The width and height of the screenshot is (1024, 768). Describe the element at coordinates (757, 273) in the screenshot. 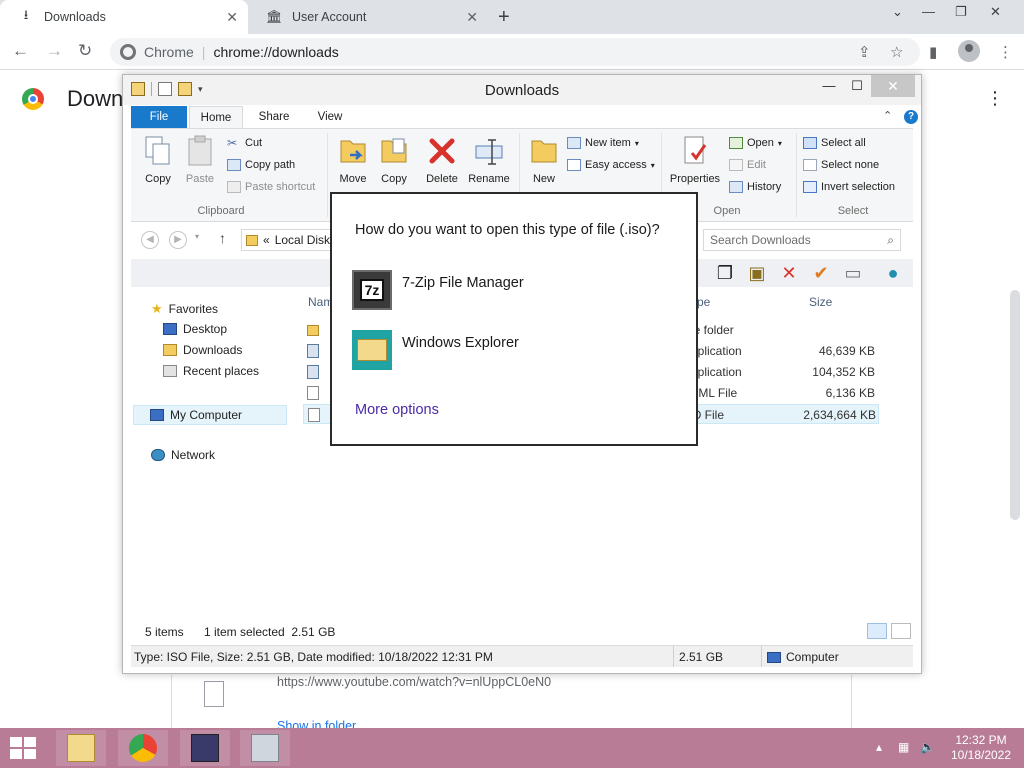

I see `paste-icon: ▣` at that location.